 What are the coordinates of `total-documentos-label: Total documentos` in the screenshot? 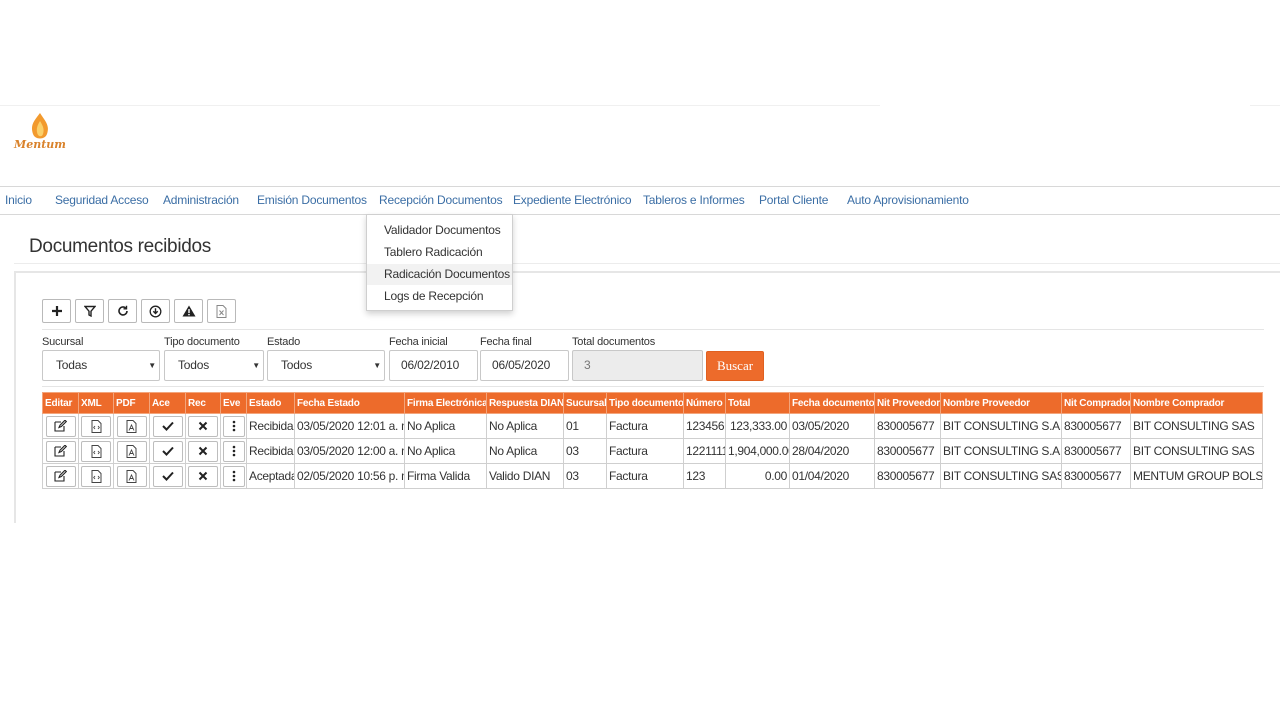 It's located at (614, 342).